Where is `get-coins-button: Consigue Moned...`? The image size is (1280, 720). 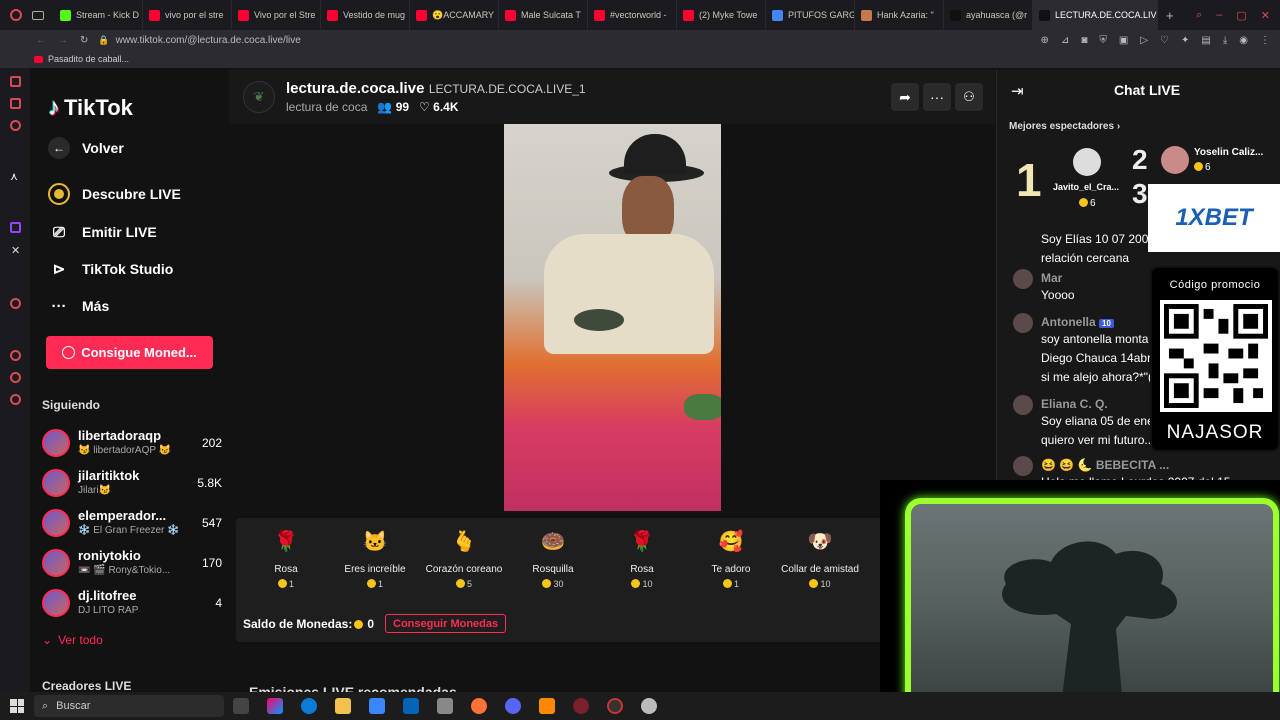 get-coins-button: Consigue Moned... is located at coordinates (129, 352).